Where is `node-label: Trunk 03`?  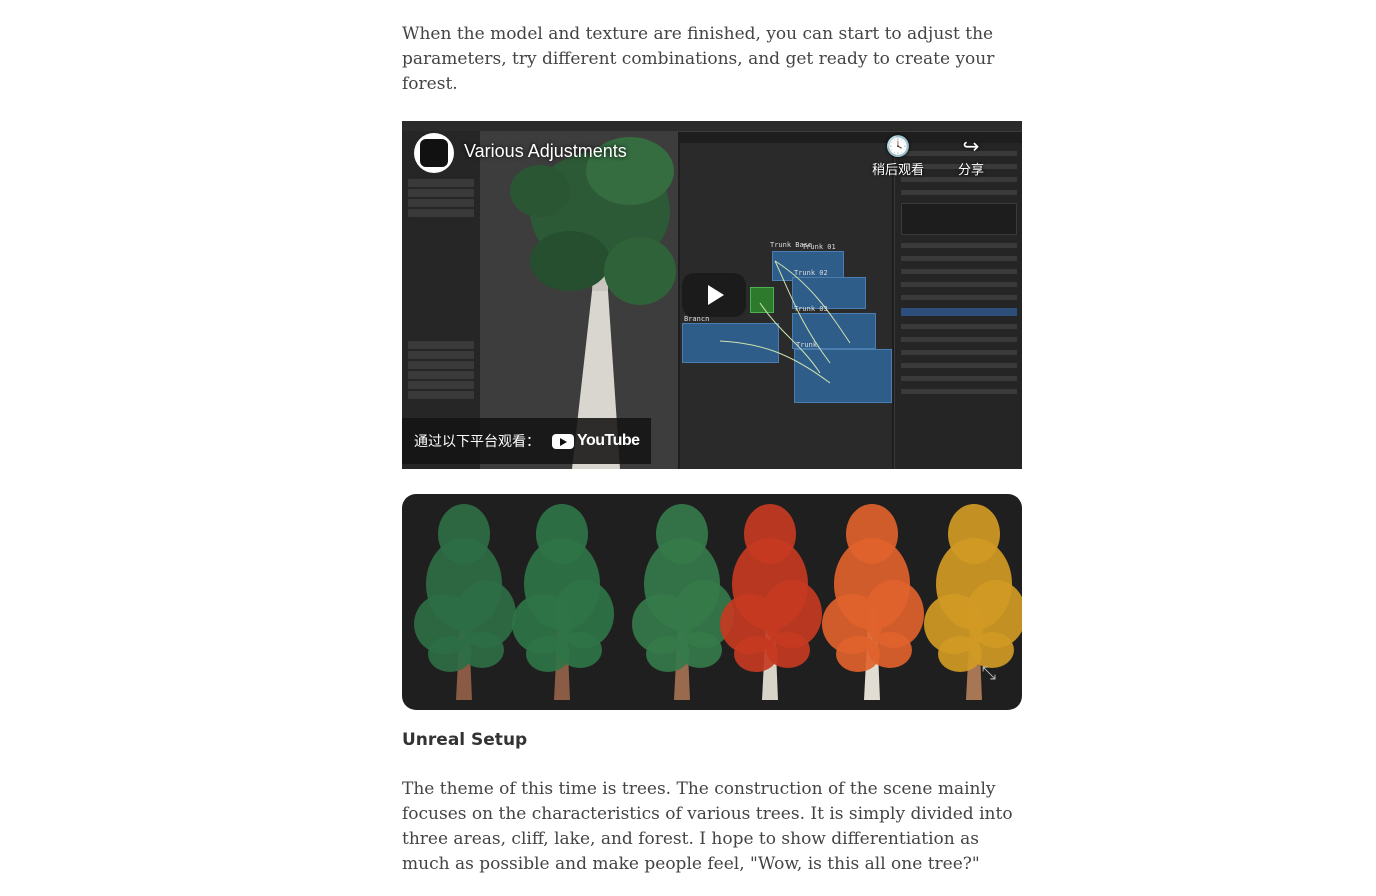
node-label: Trunk 03 is located at coordinates (811, 309).